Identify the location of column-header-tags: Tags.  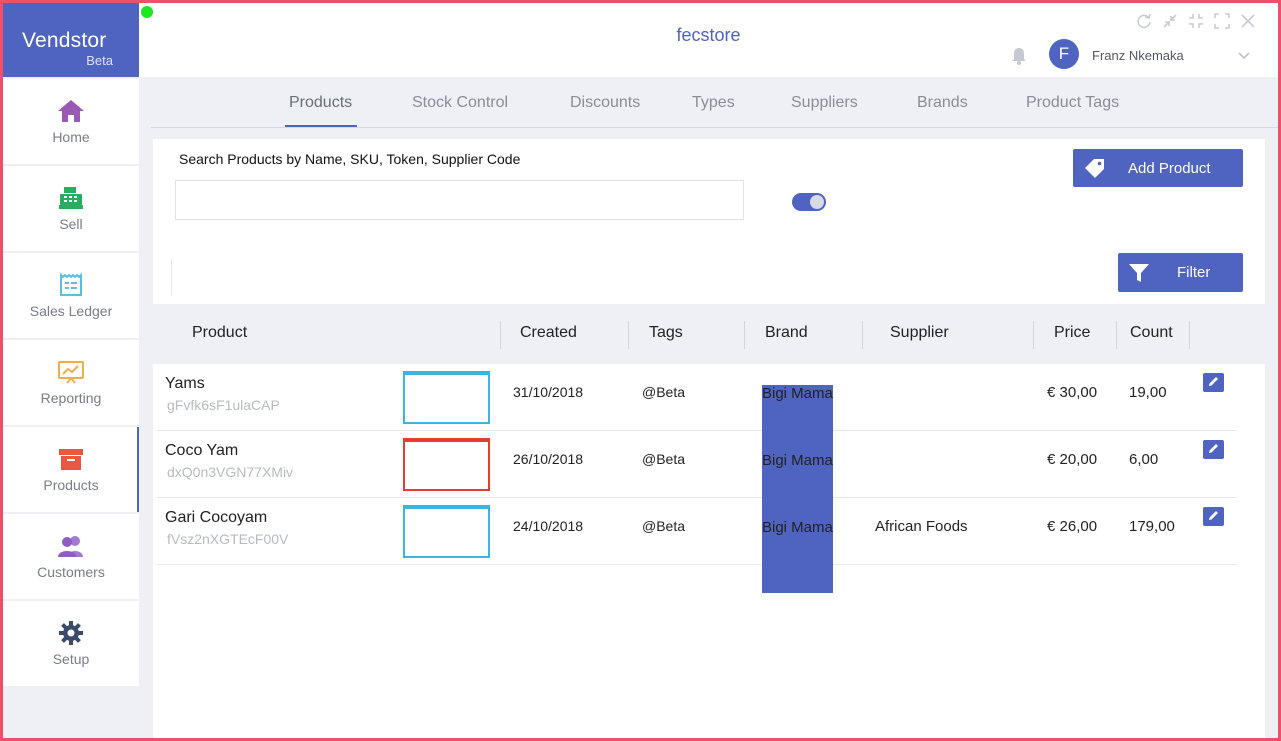
(666, 333).